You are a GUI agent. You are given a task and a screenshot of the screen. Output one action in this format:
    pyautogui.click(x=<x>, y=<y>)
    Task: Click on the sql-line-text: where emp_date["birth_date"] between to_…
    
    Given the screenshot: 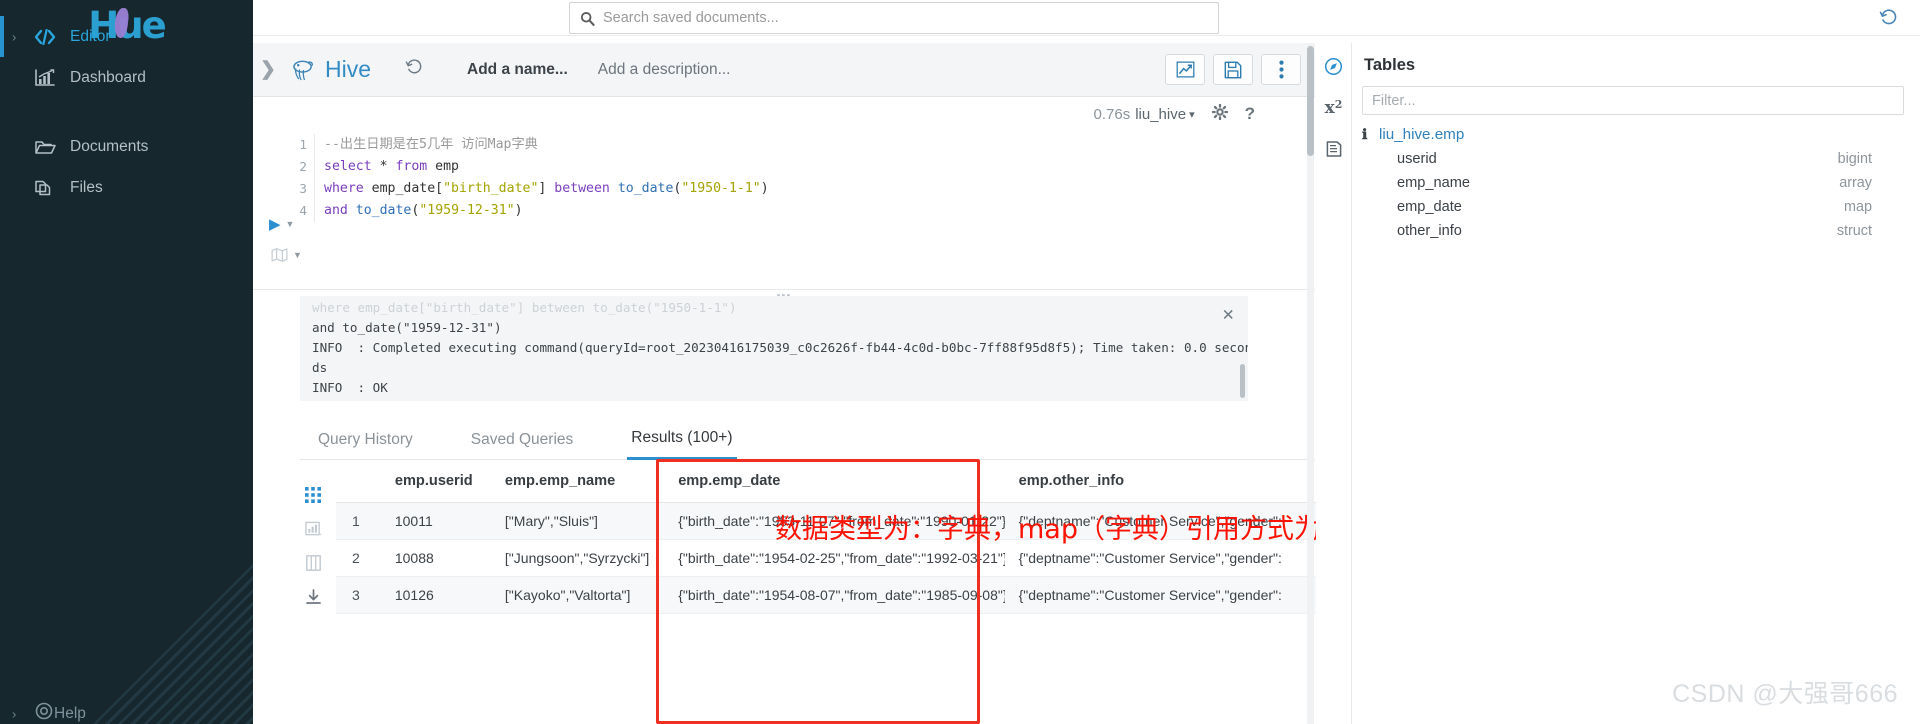 What is the action you would take?
    pyautogui.click(x=546, y=188)
    